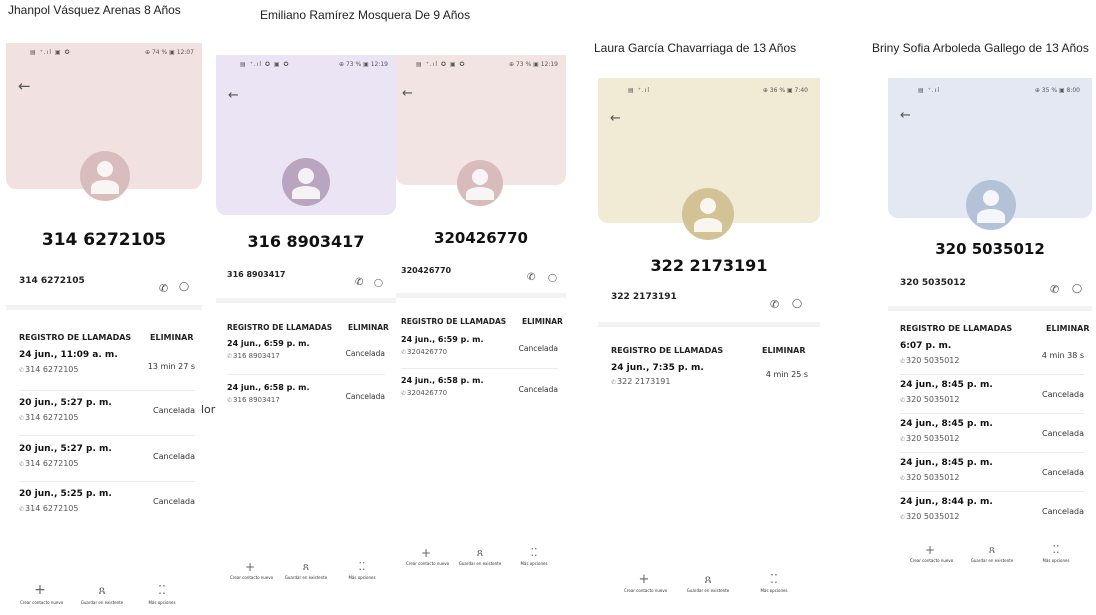 The image size is (1096, 615). What do you see at coordinates (94, 10) in the screenshot?
I see `caption-jhanpol: Jhanpol Vásquez Arenas 8 Años` at bounding box center [94, 10].